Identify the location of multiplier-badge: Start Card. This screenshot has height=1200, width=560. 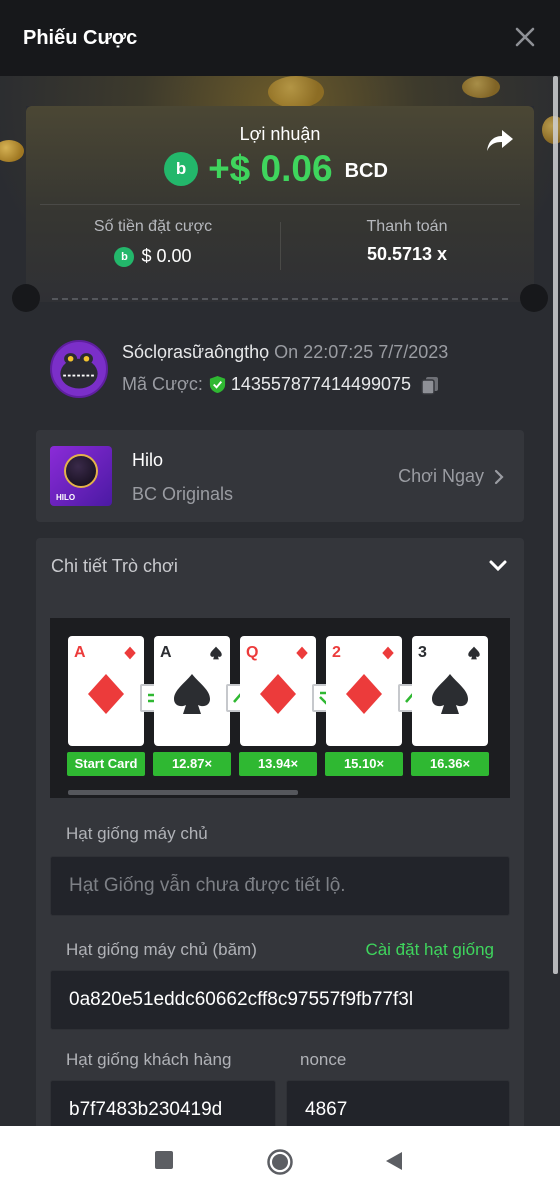
(106, 764).